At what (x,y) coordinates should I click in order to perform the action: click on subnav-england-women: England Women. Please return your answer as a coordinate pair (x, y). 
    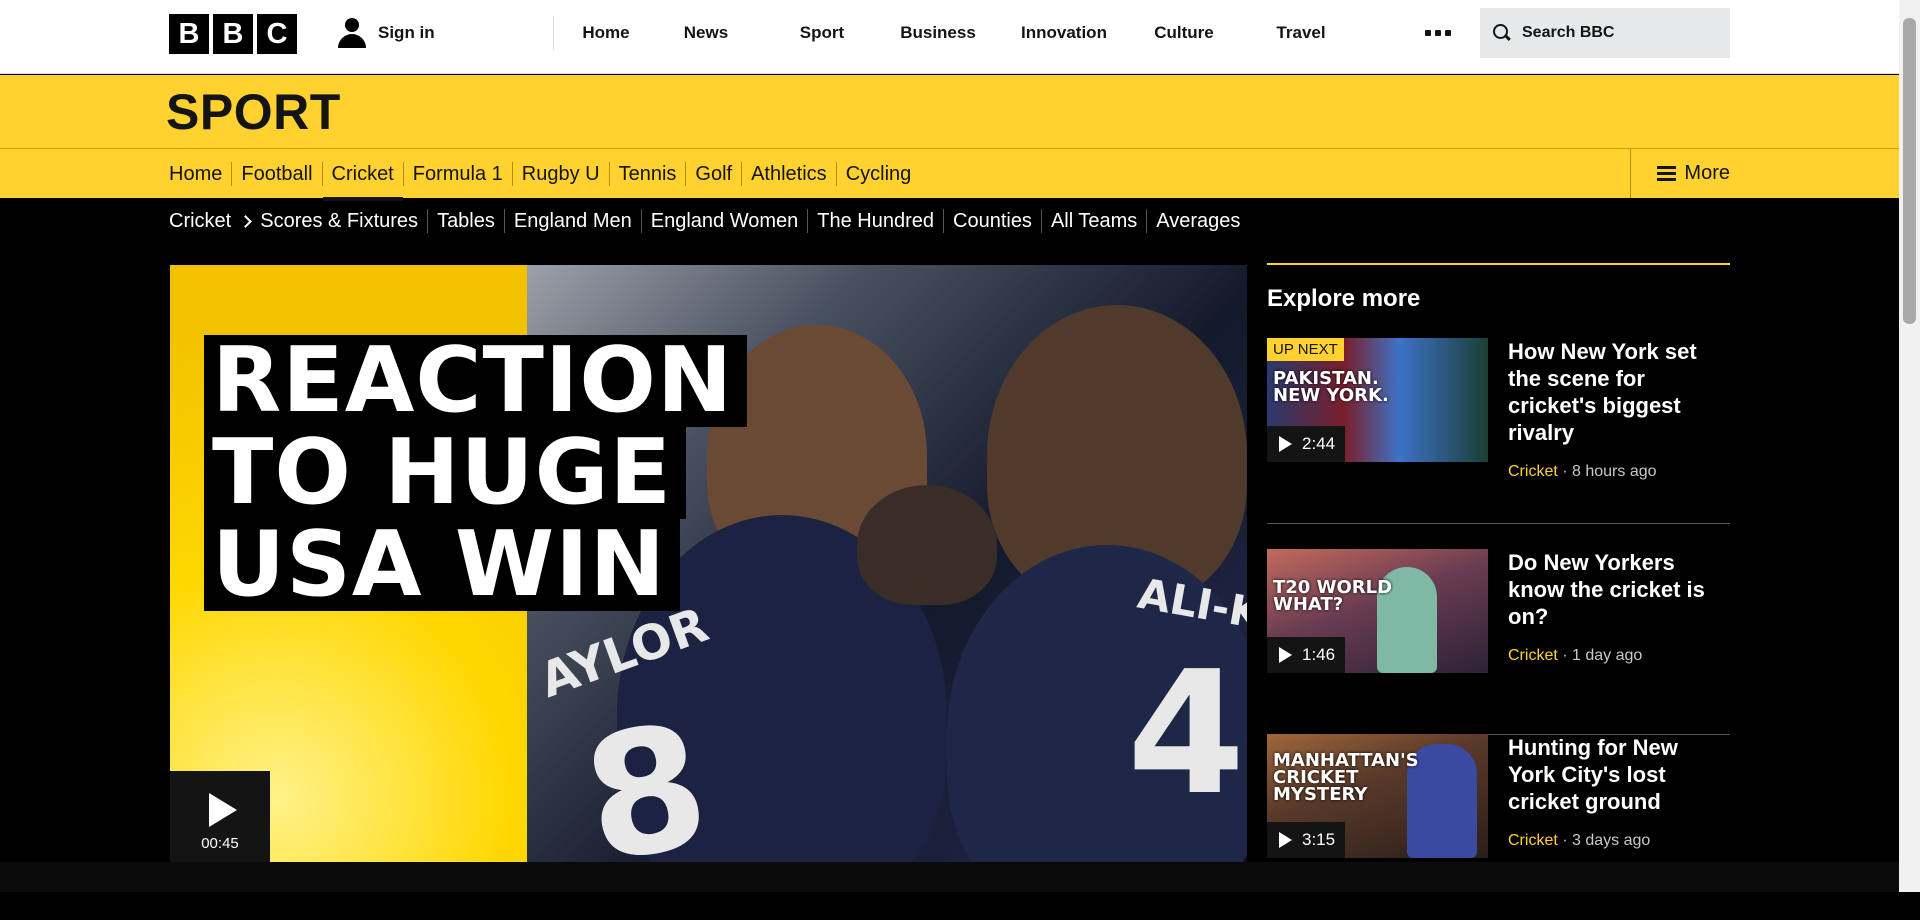
    Looking at the image, I should click on (725, 221).